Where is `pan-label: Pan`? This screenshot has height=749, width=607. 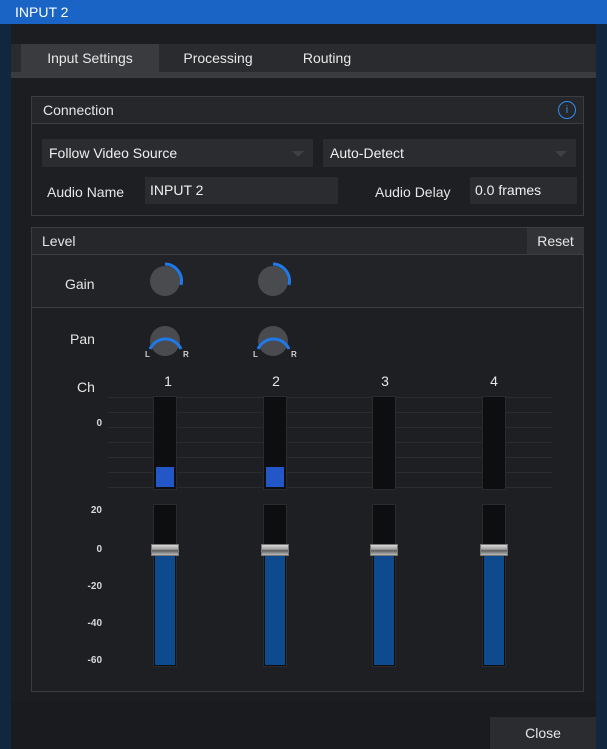
pan-label: Pan is located at coordinates (82, 339).